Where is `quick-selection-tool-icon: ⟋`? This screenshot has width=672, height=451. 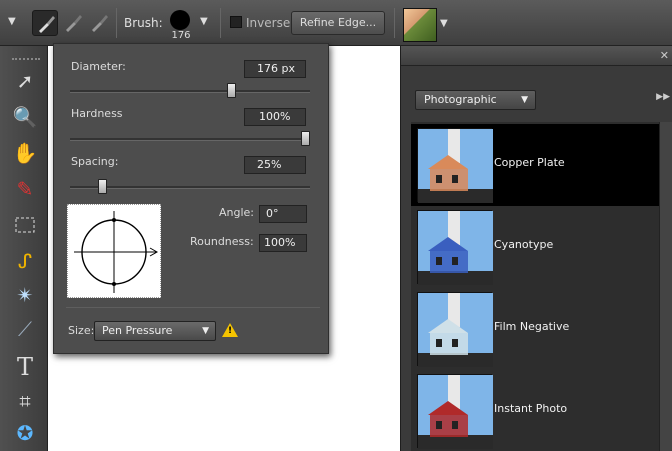 quick-selection-tool-icon: ⟋ is located at coordinates (25, 329).